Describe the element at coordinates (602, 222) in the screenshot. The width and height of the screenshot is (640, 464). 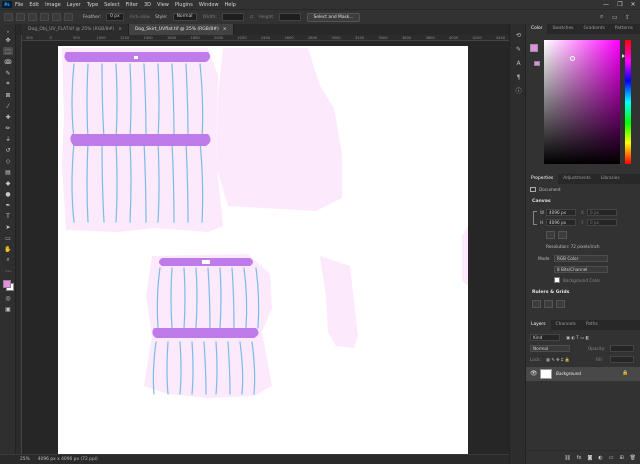
I see `canvas-y-input: 0 px` at that location.